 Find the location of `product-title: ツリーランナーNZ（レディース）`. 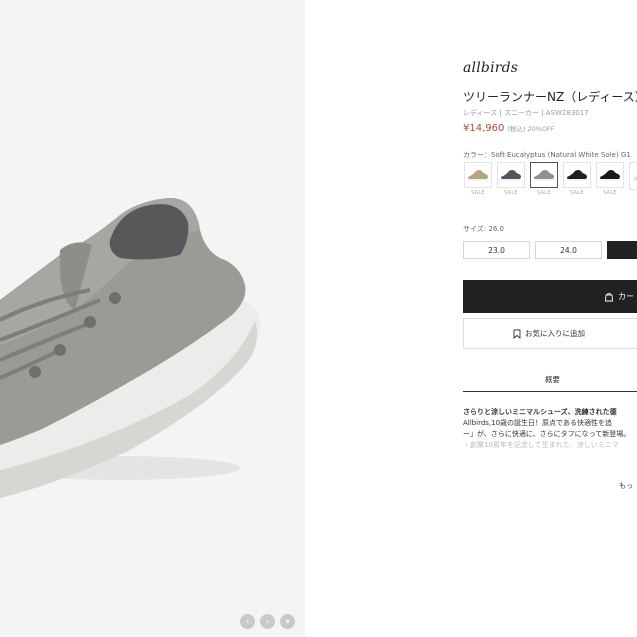

product-title: ツリーランナーNZ（レディース） is located at coordinates (550, 97).